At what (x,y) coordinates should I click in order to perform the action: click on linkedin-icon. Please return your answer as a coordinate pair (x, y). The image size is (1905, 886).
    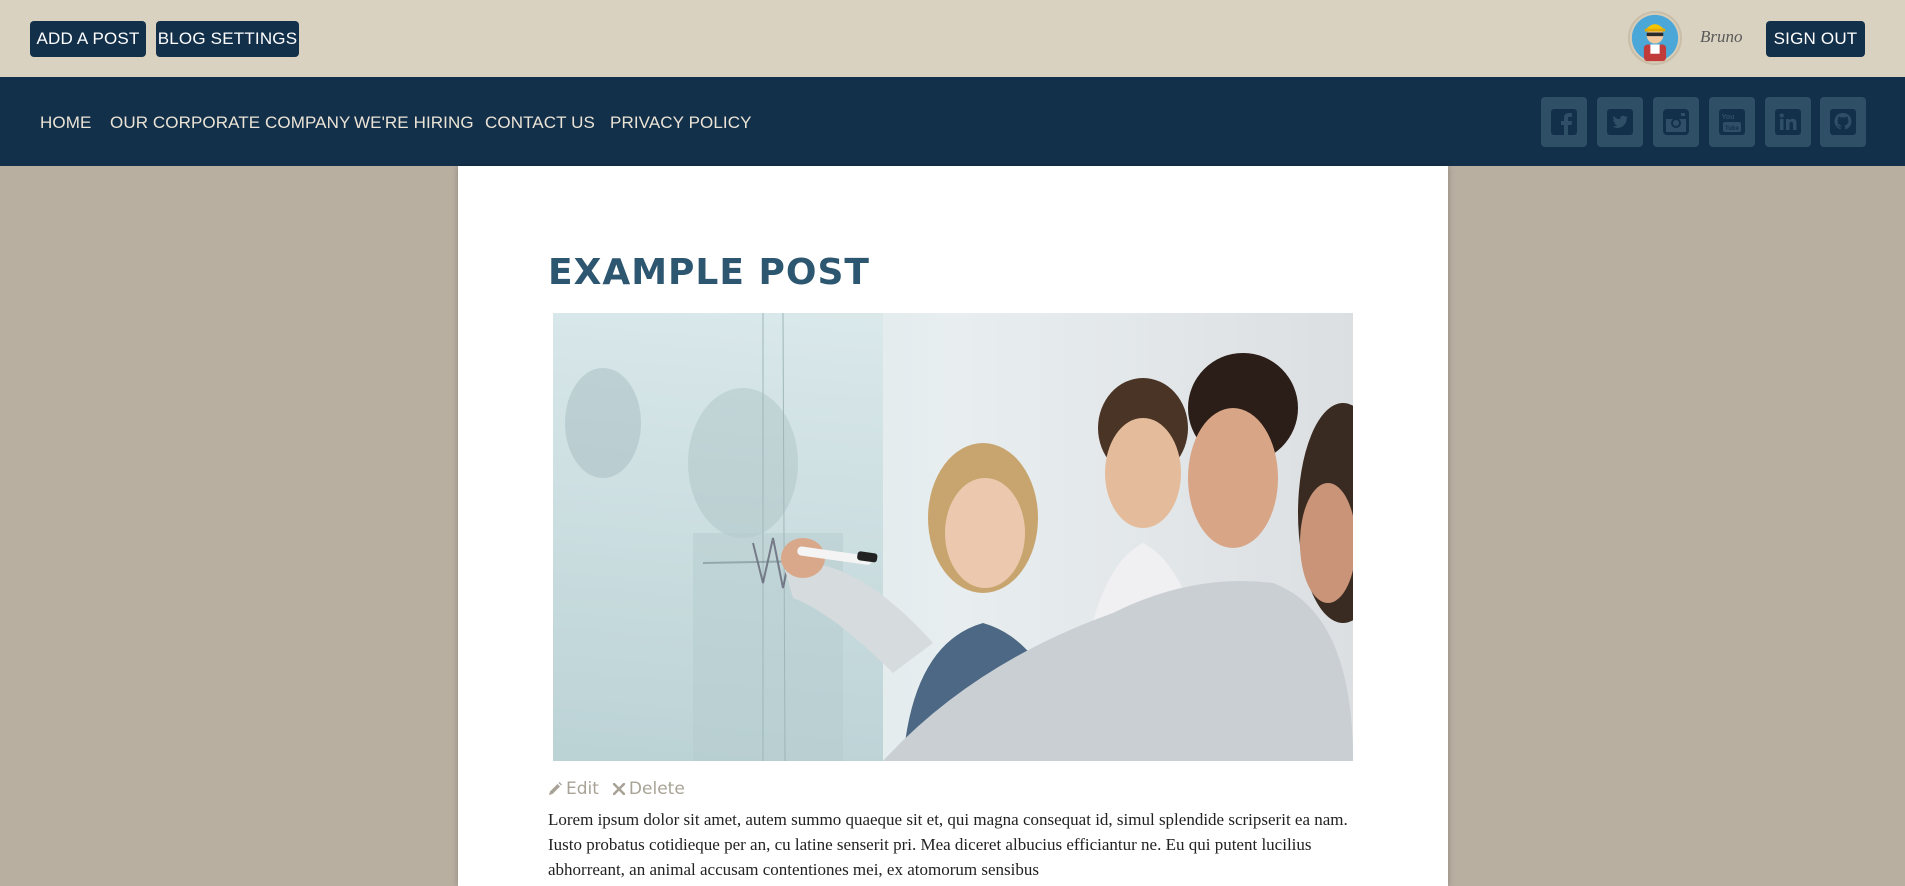
    Looking at the image, I should click on (1788, 122).